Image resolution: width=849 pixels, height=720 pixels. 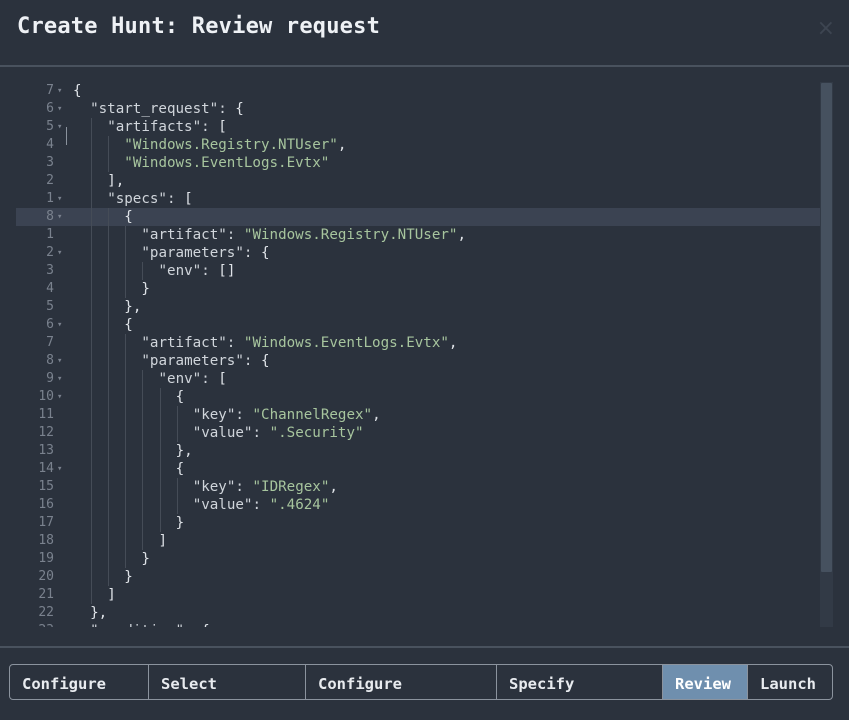 I want to click on editor-line: 1 ▾ "specs": [, so click(x=418, y=199).